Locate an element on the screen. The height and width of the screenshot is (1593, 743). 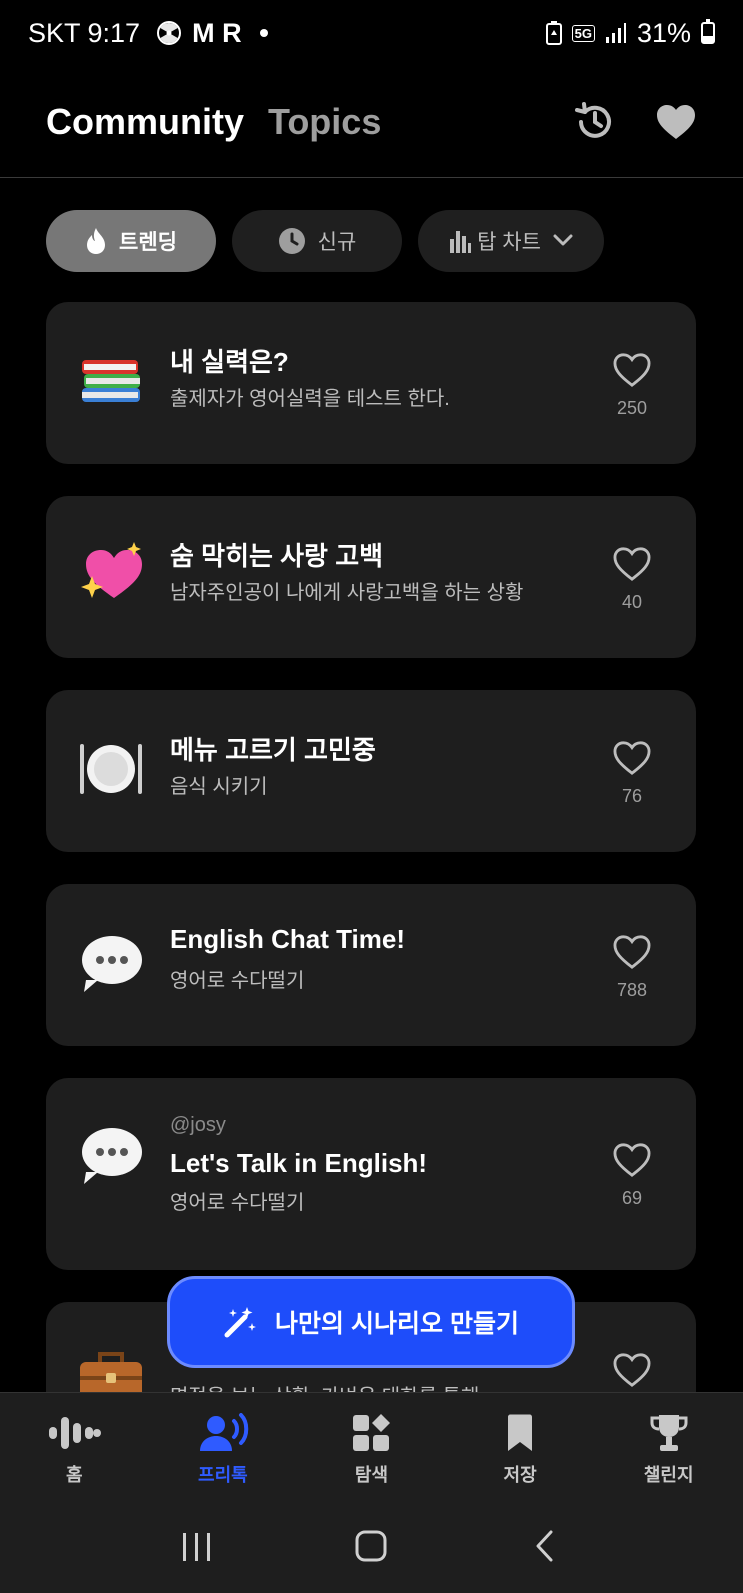
nav-saved: 저장 is located at coordinates (520, 1445).